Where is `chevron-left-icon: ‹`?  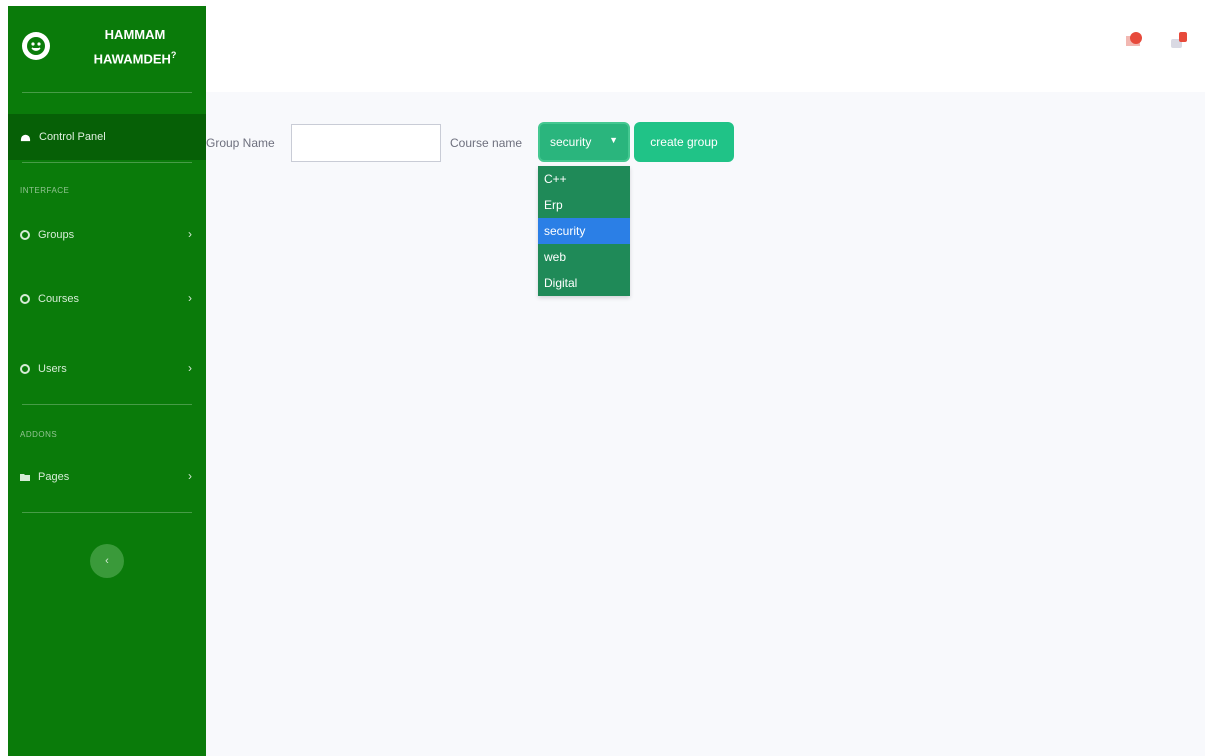
chevron-left-icon: ‹ is located at coordinates (107, 561).